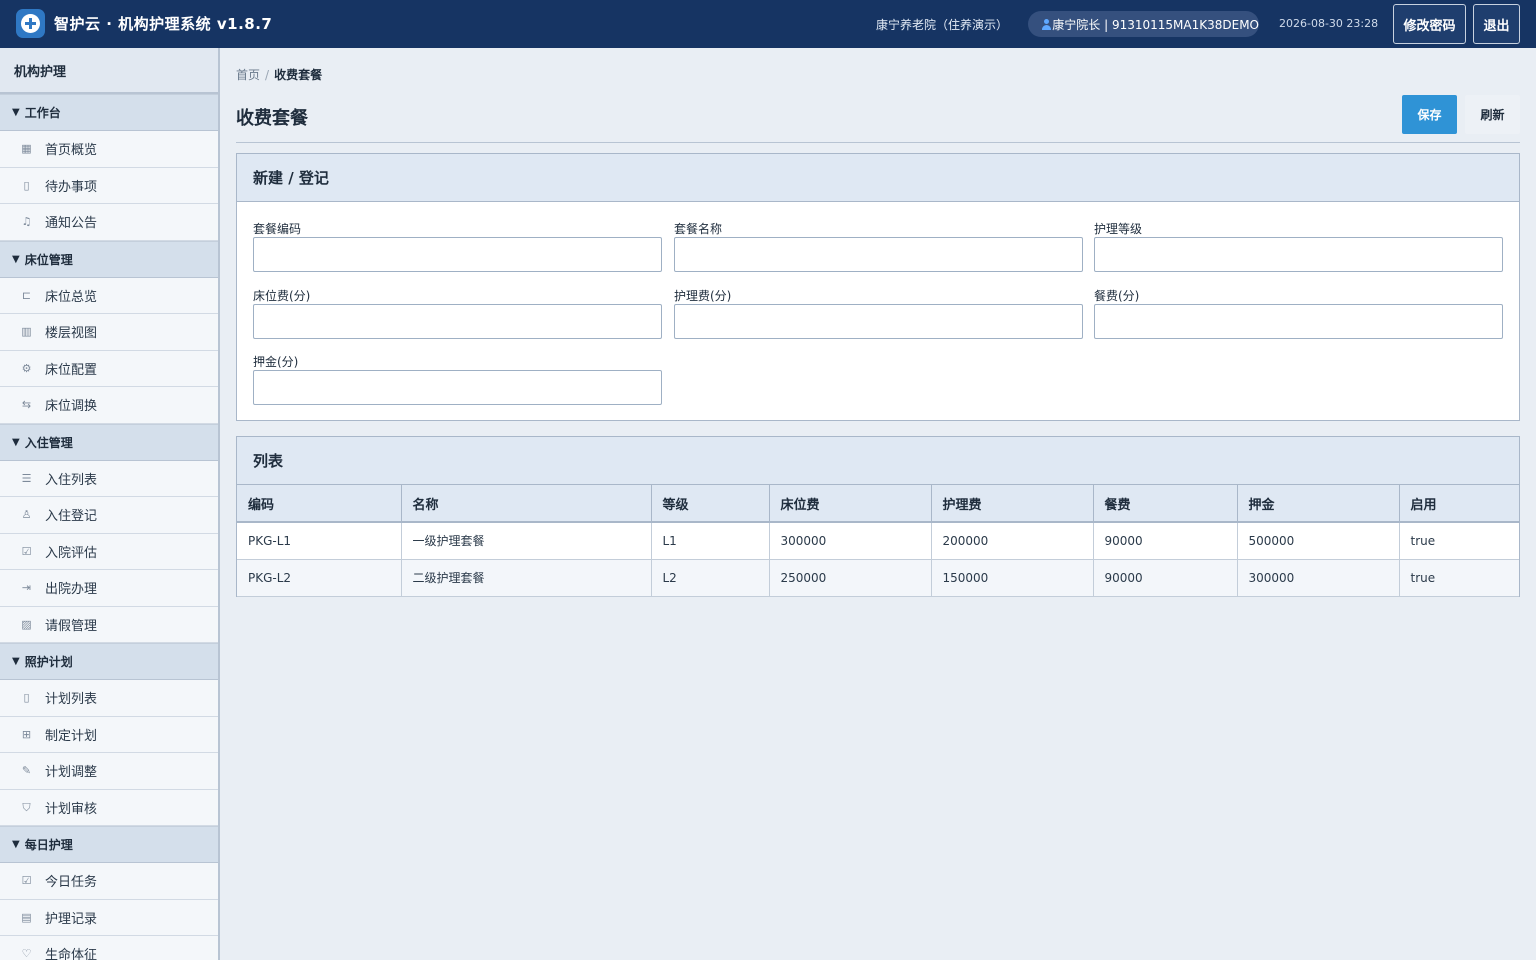  I want to click on cell-level: L2, so click(710, 578).